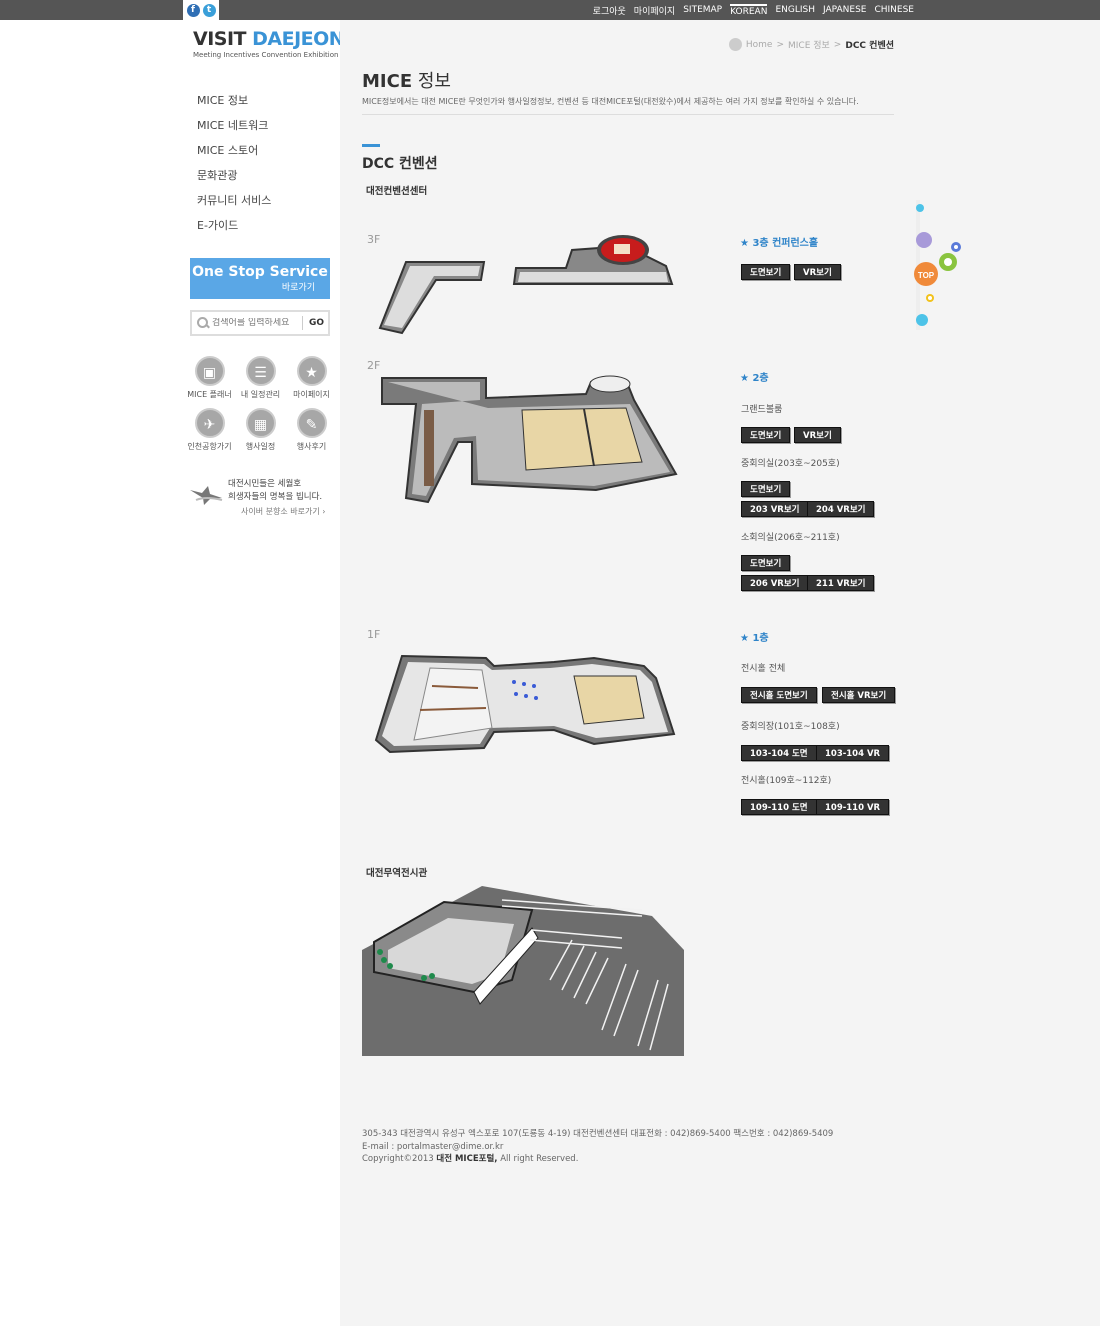  Describe the element at coordinates (209, 394) in the screenshot. I see `quick-label: MICE 플래너` at that location.